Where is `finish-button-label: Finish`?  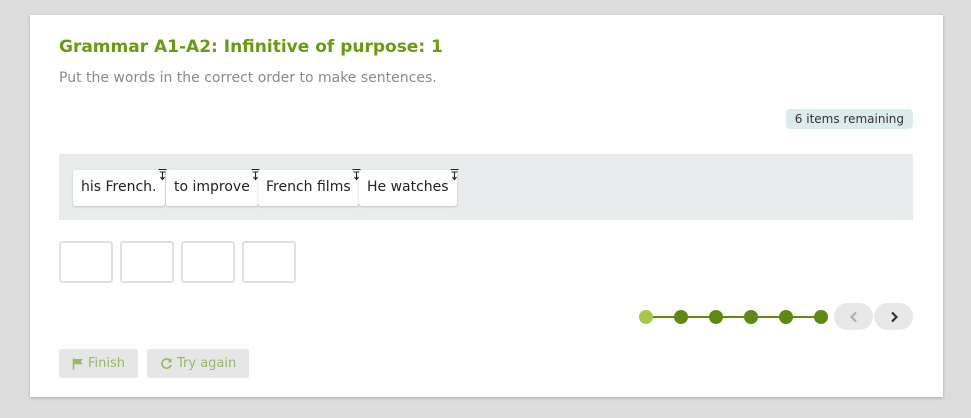 finish-button-label: Finish is located at coordinates (107, 363).